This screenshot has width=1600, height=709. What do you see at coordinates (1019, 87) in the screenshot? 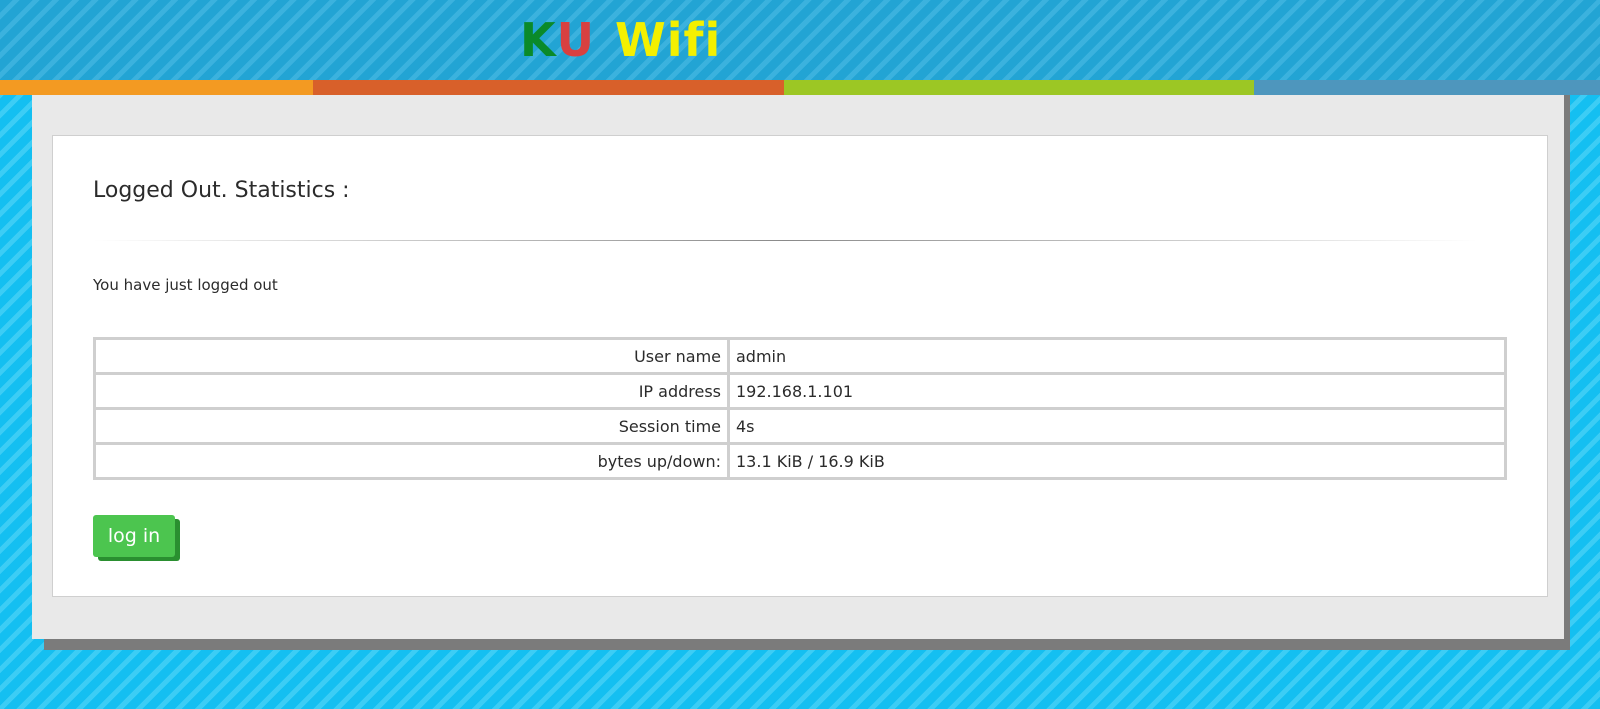
I see `color-bar-green` at bounding box center [1019, 87].